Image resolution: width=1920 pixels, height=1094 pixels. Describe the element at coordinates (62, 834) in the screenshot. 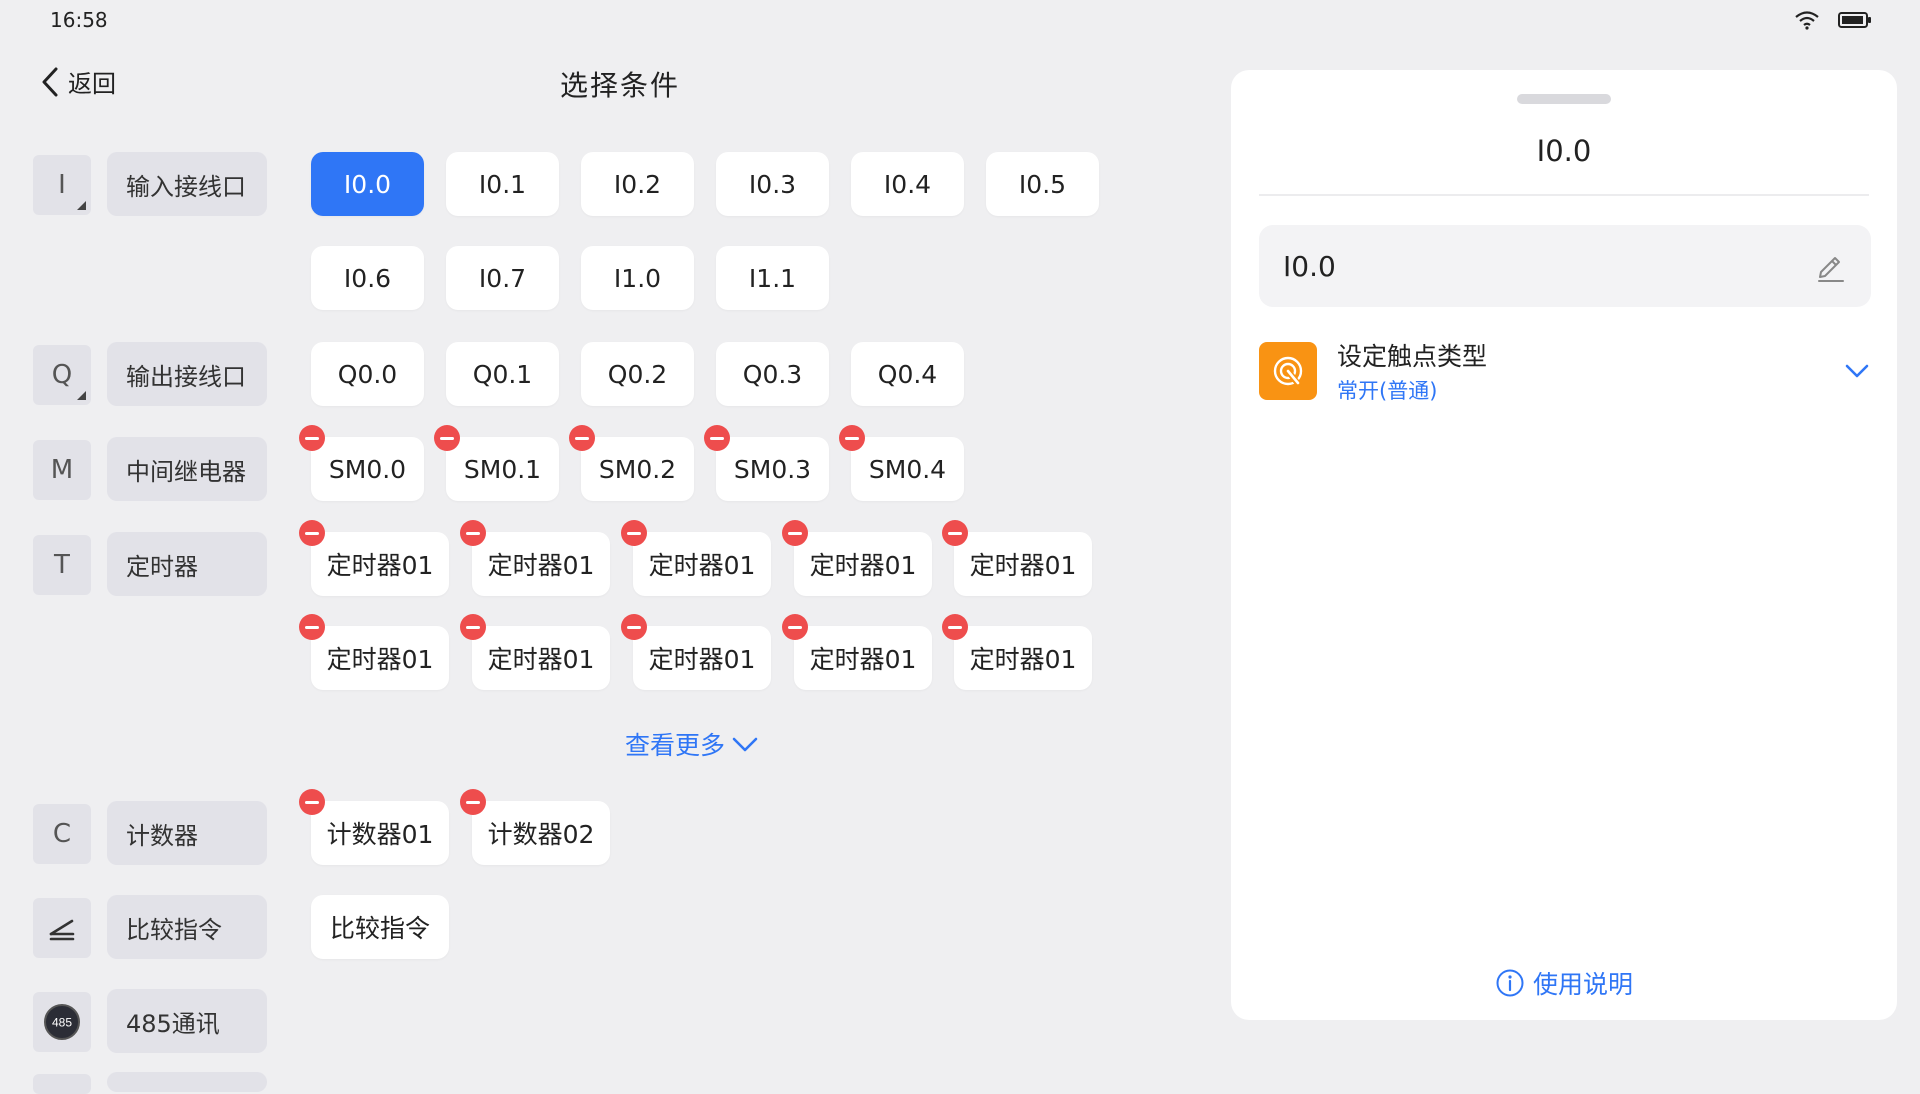

I see `category-c-key: C` at that location.